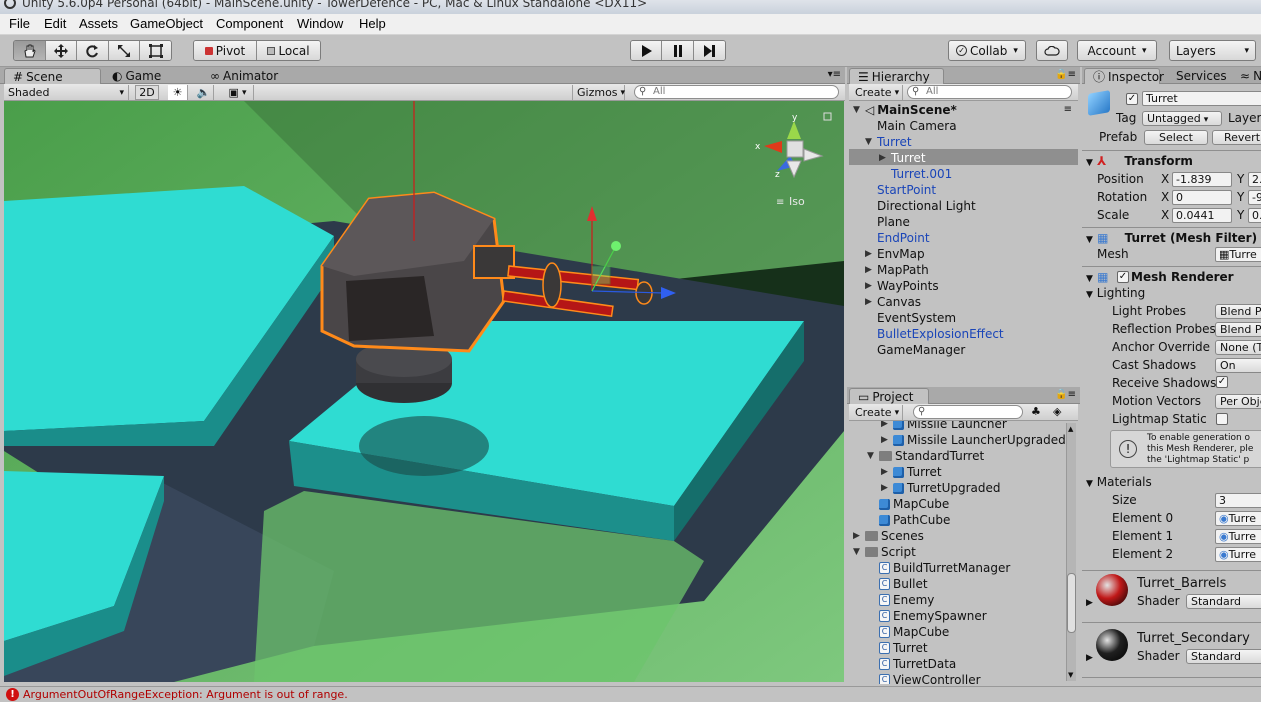 This screenshot has height=702, width=1261. Describe the element at coordinates (30, 50) in the screenshot. I see `hand-tool-button` at that location.